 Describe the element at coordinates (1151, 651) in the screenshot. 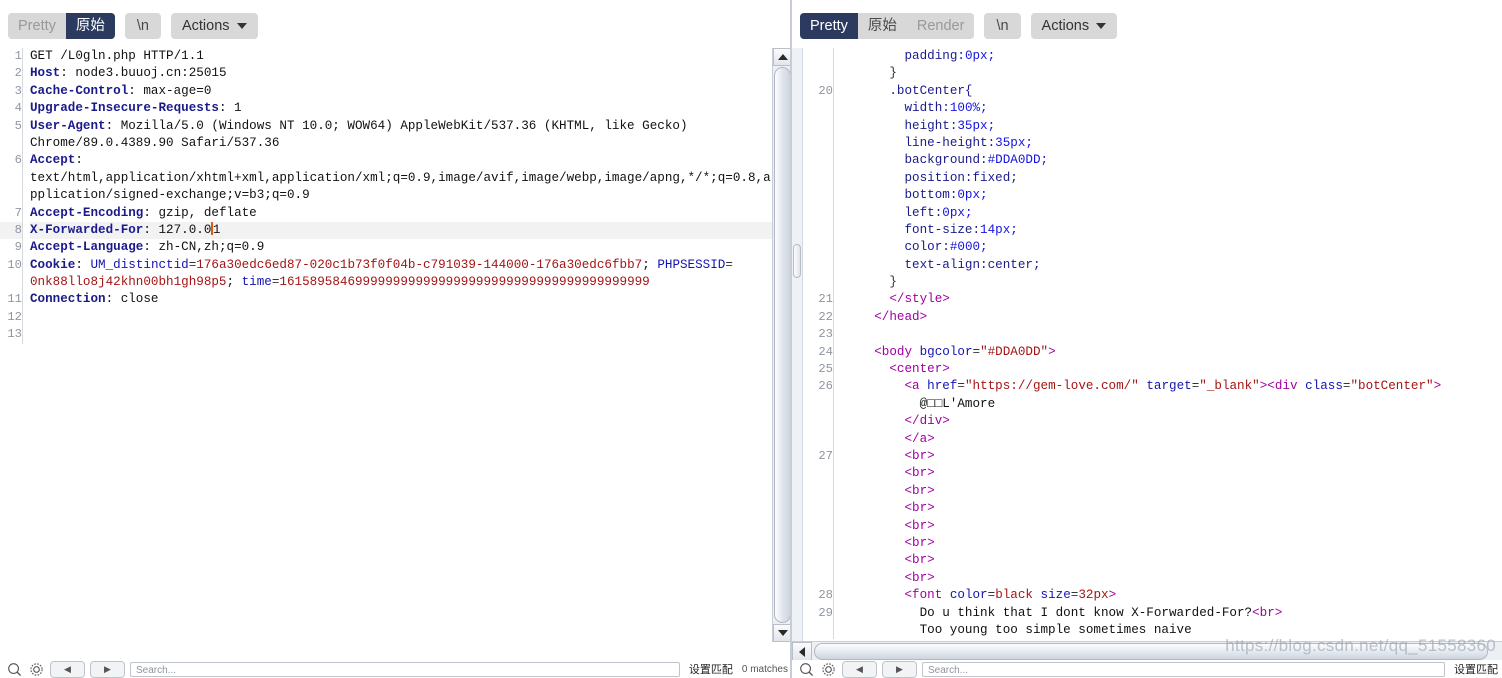

I see `response-hscroll-thumb` at that location.